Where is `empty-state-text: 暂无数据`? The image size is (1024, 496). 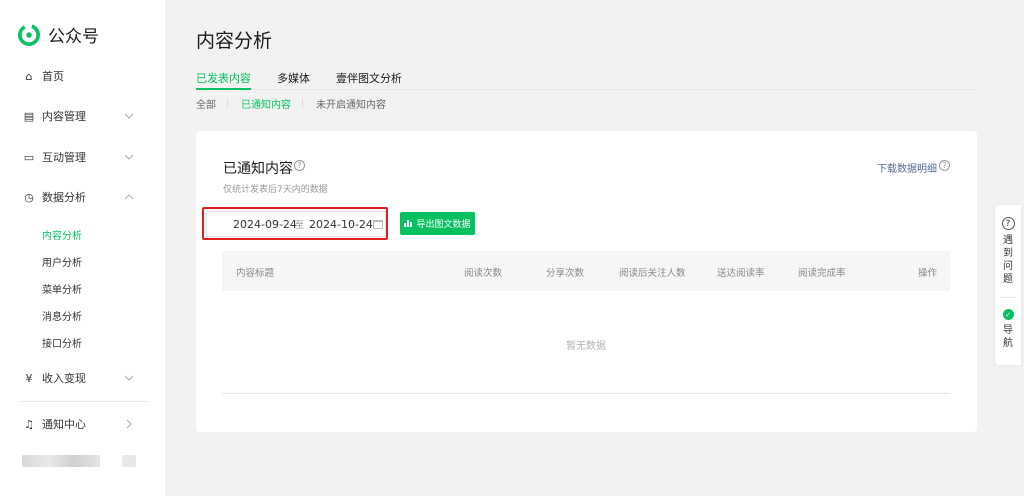
empty-state-text: 暂无数据 is located at coordinates (586, 346).